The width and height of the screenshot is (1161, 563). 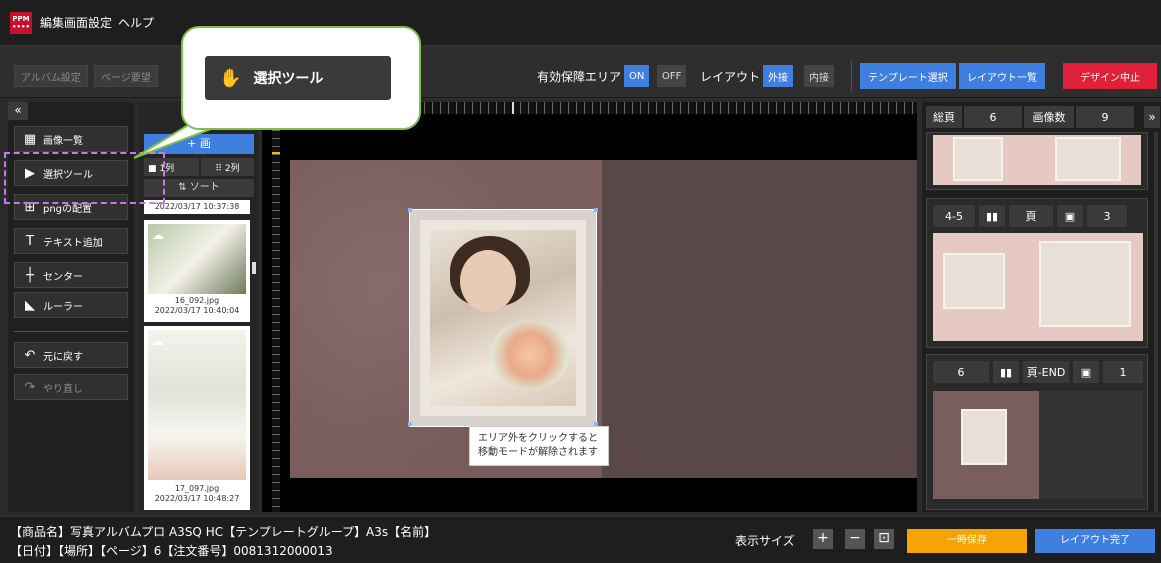 What do you see at coordinates (1123, 372) in the screenshot?
I see `photo-count: 1` at bounding box center [1123, 372].